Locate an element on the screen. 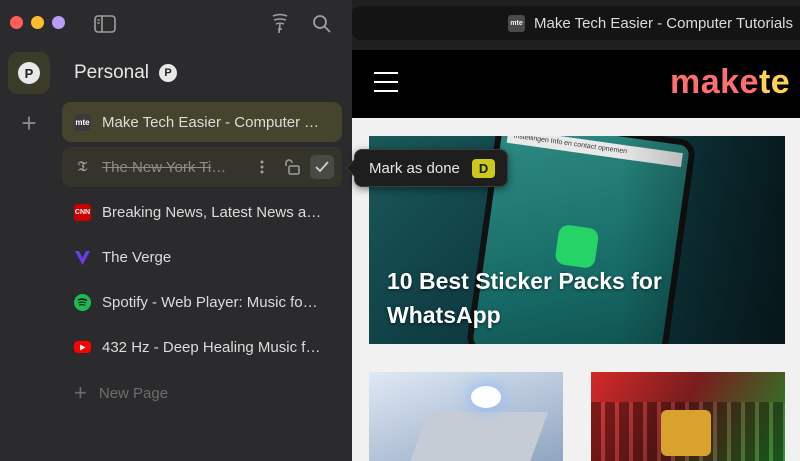 This screenshot has width=800, height=461. mark-as-done-tooltip: Mark as done D is located at coordinates (427, 168).